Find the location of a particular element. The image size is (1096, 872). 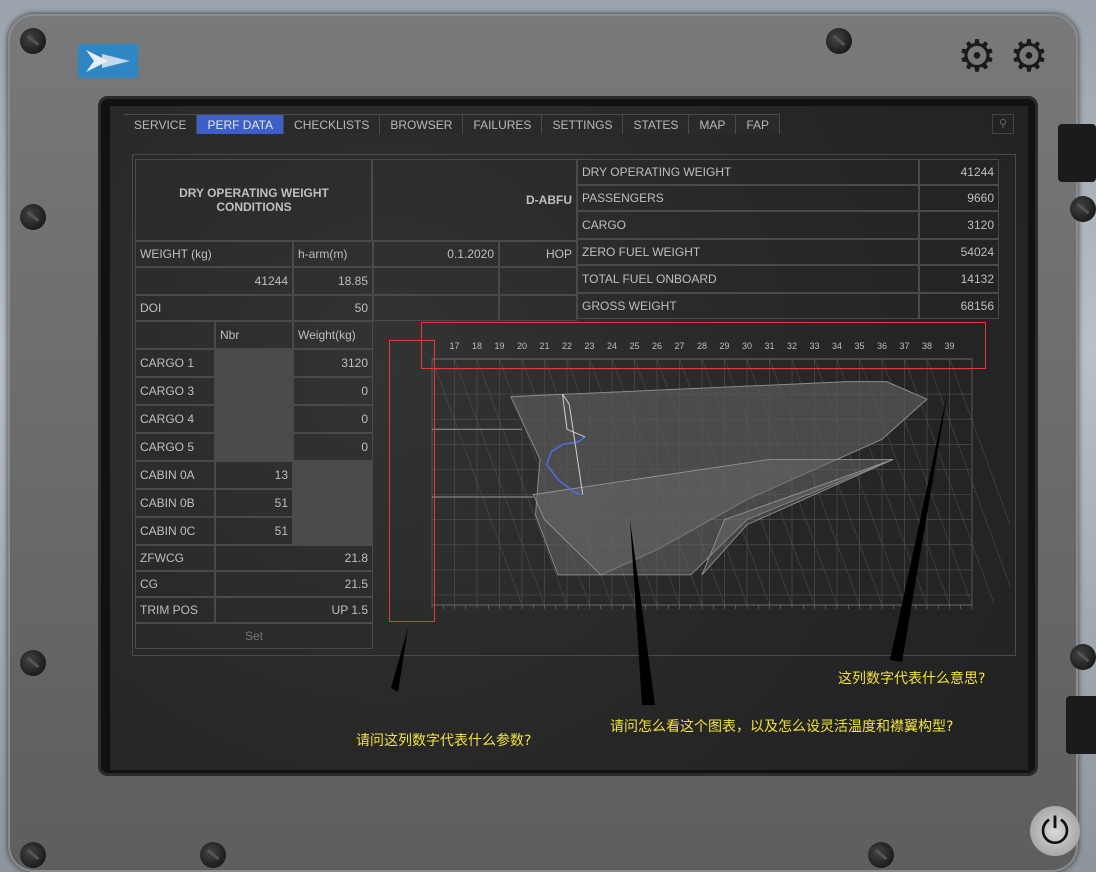

annotation-question-left: 请问这列数字代表什么参数? is located at coordinates (444, 741).